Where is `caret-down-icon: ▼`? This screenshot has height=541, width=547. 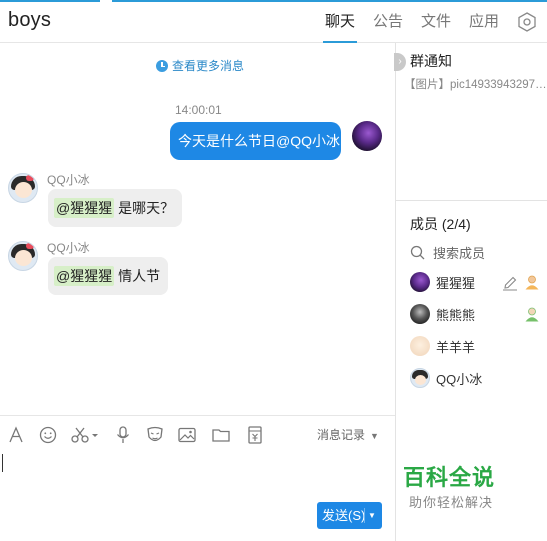
caret-down-icon: ▼ is located at coordinates (374, 436).